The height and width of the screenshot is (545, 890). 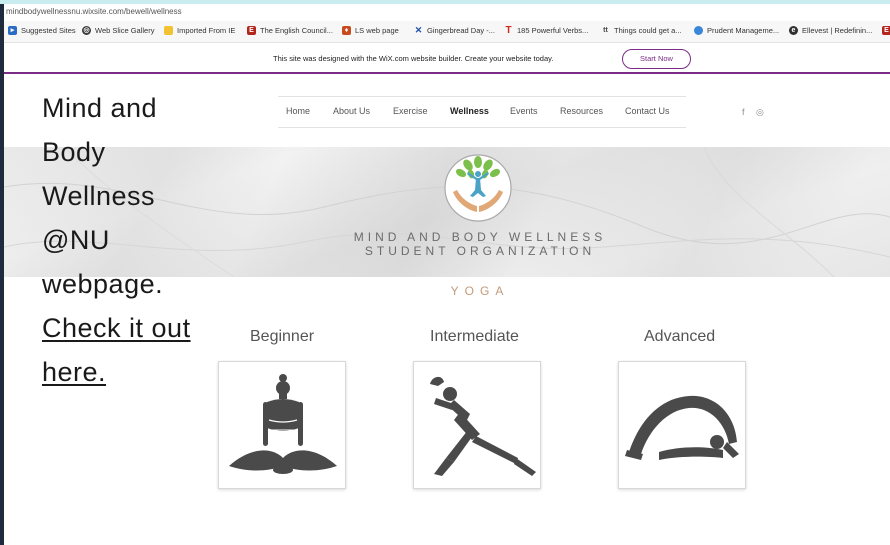 I want to click on nav-wellness: Wellness, so click(x=469, y=111).